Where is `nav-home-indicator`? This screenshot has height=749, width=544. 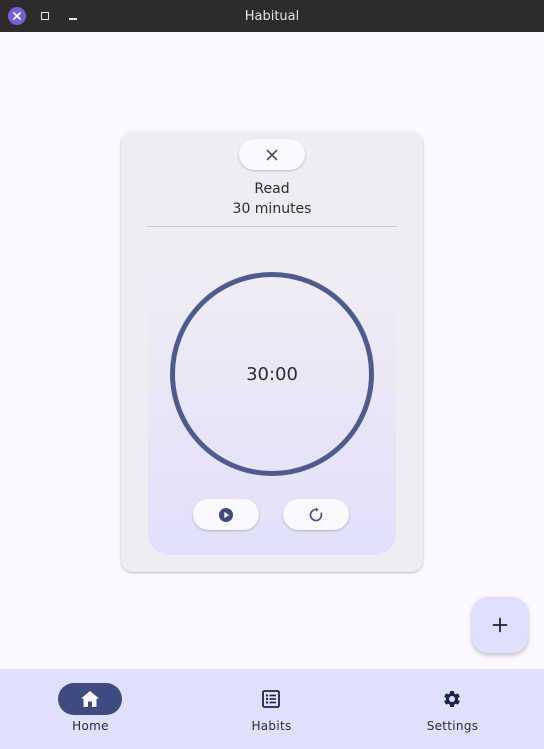 nav-home-indicator is located at coordinates (90, 699).